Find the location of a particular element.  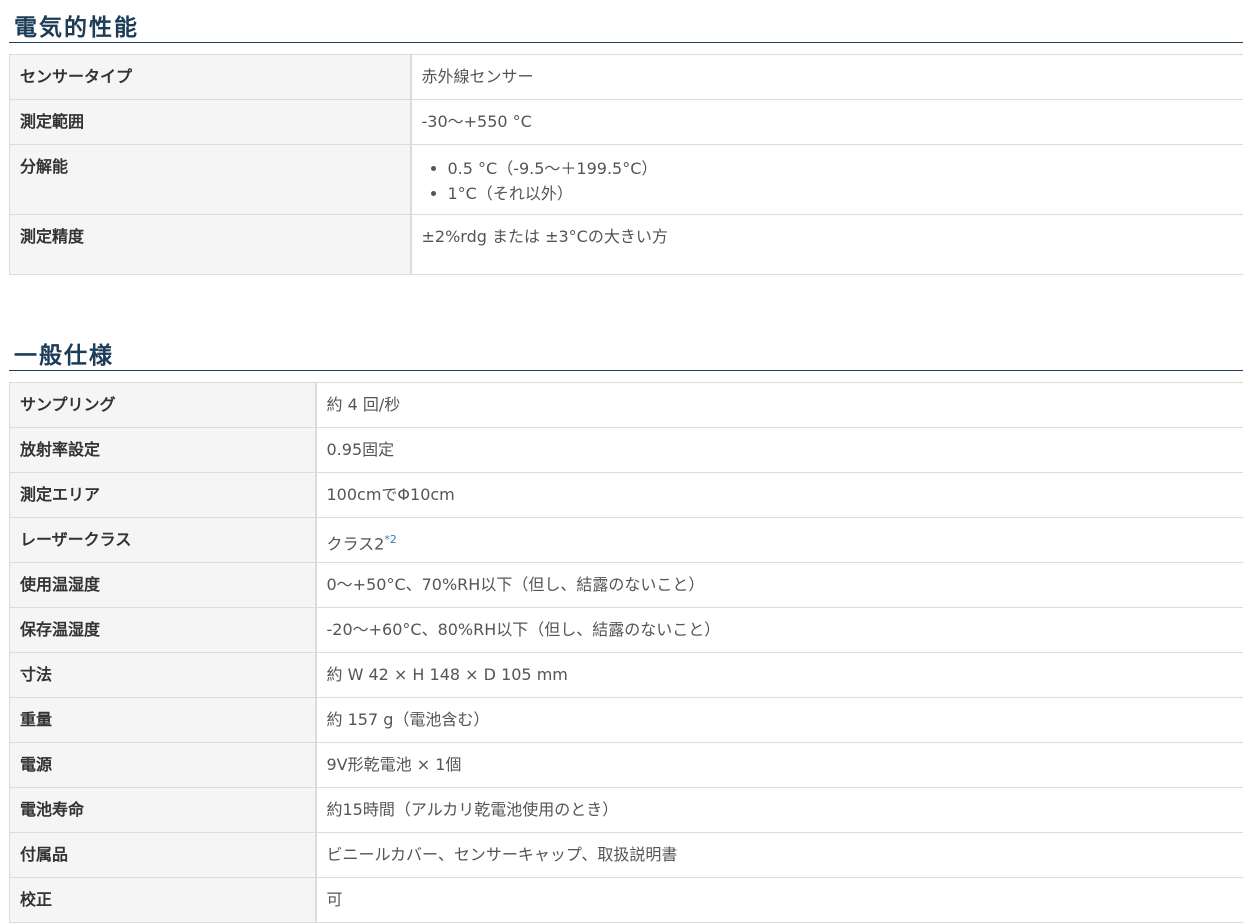

row-label: 校正 is located at coordinates (163, 900).